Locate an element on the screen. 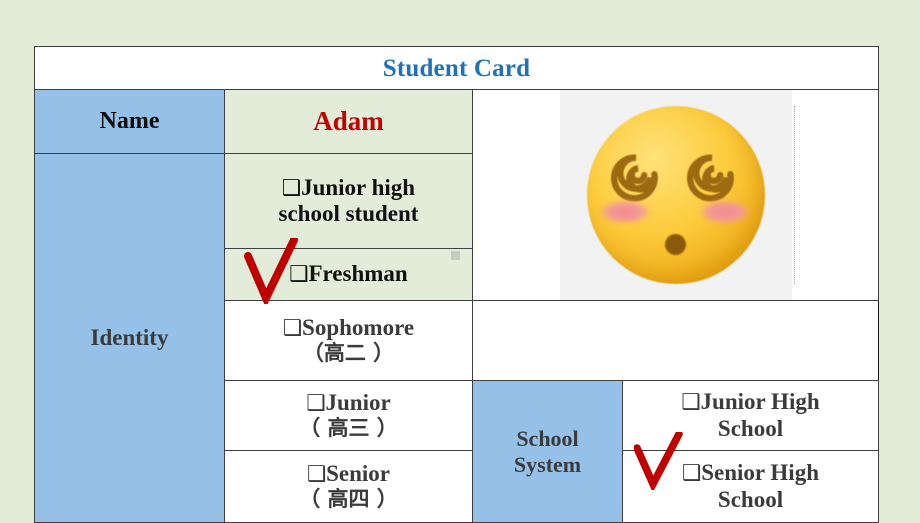 This screenshot has height=523, width=920. table-row-title: Student Card is located at coordinates (456, 68).